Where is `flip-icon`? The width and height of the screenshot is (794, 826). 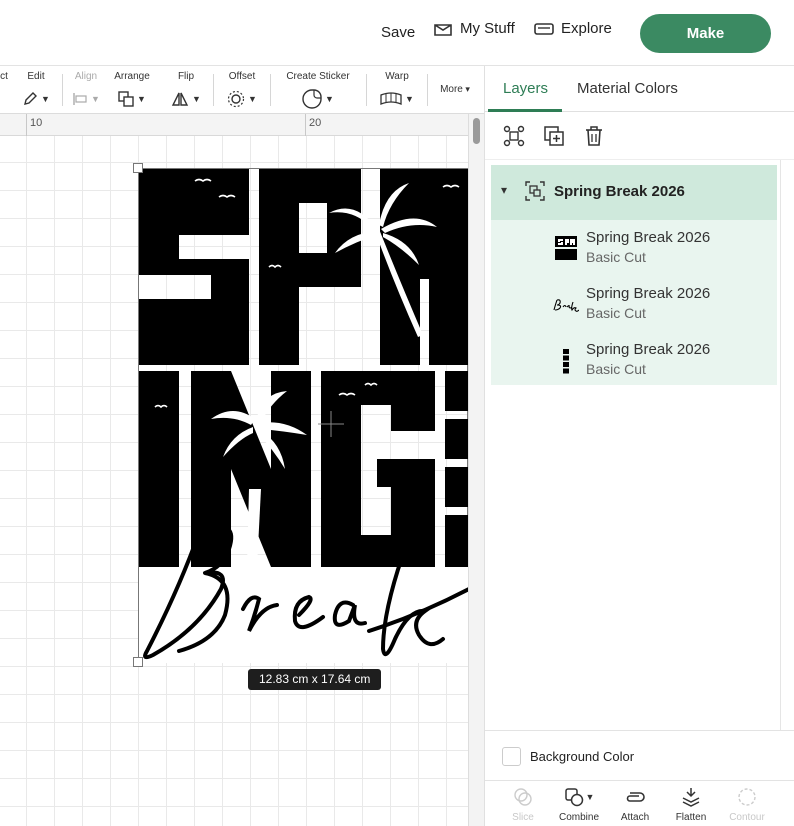
flip-icon is located at coordinates (180, 99).